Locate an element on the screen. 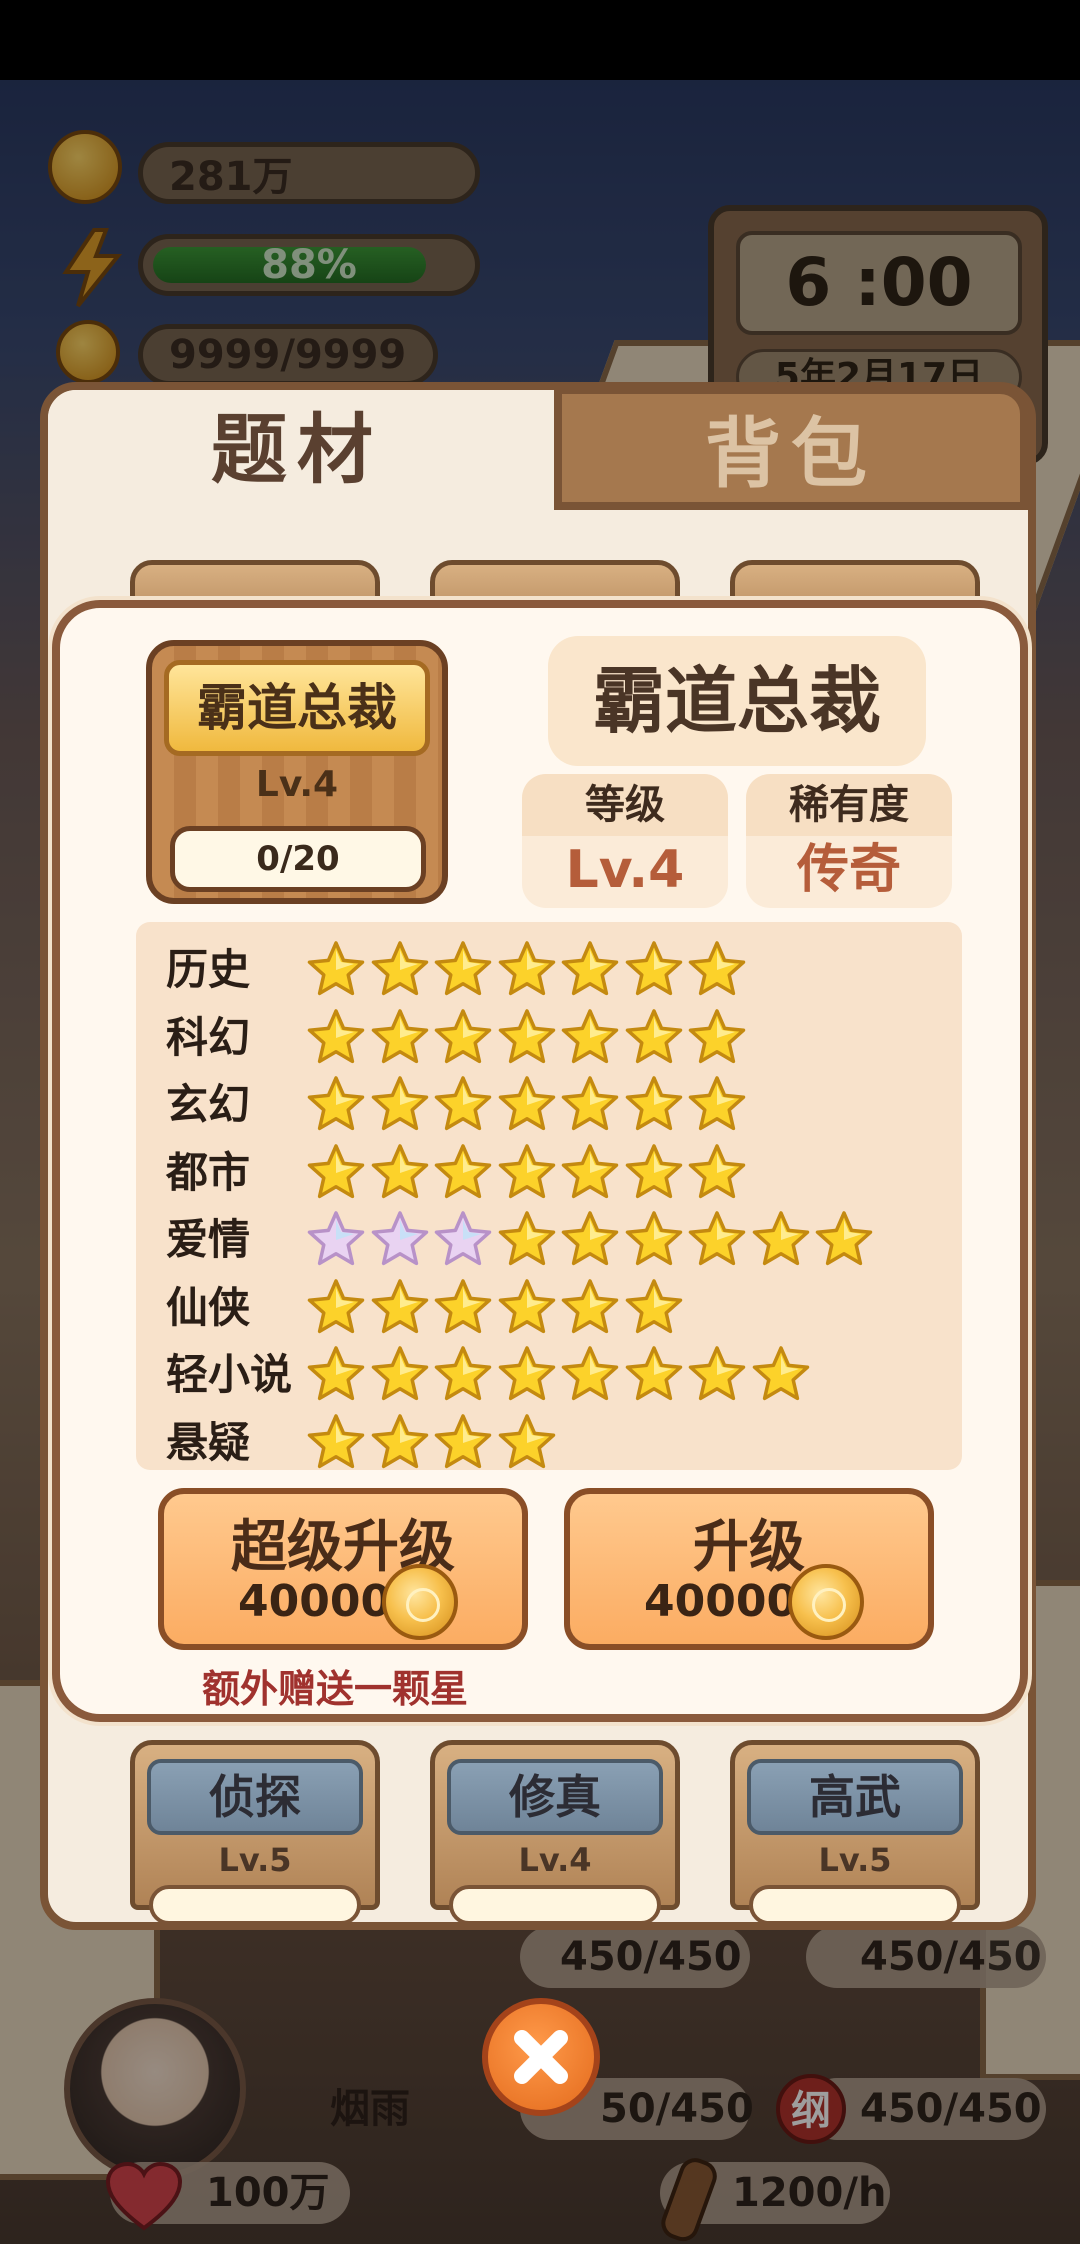 The image size is (1080, 2244). rarity-value: 传奇 is located at coordinates (848, 870).